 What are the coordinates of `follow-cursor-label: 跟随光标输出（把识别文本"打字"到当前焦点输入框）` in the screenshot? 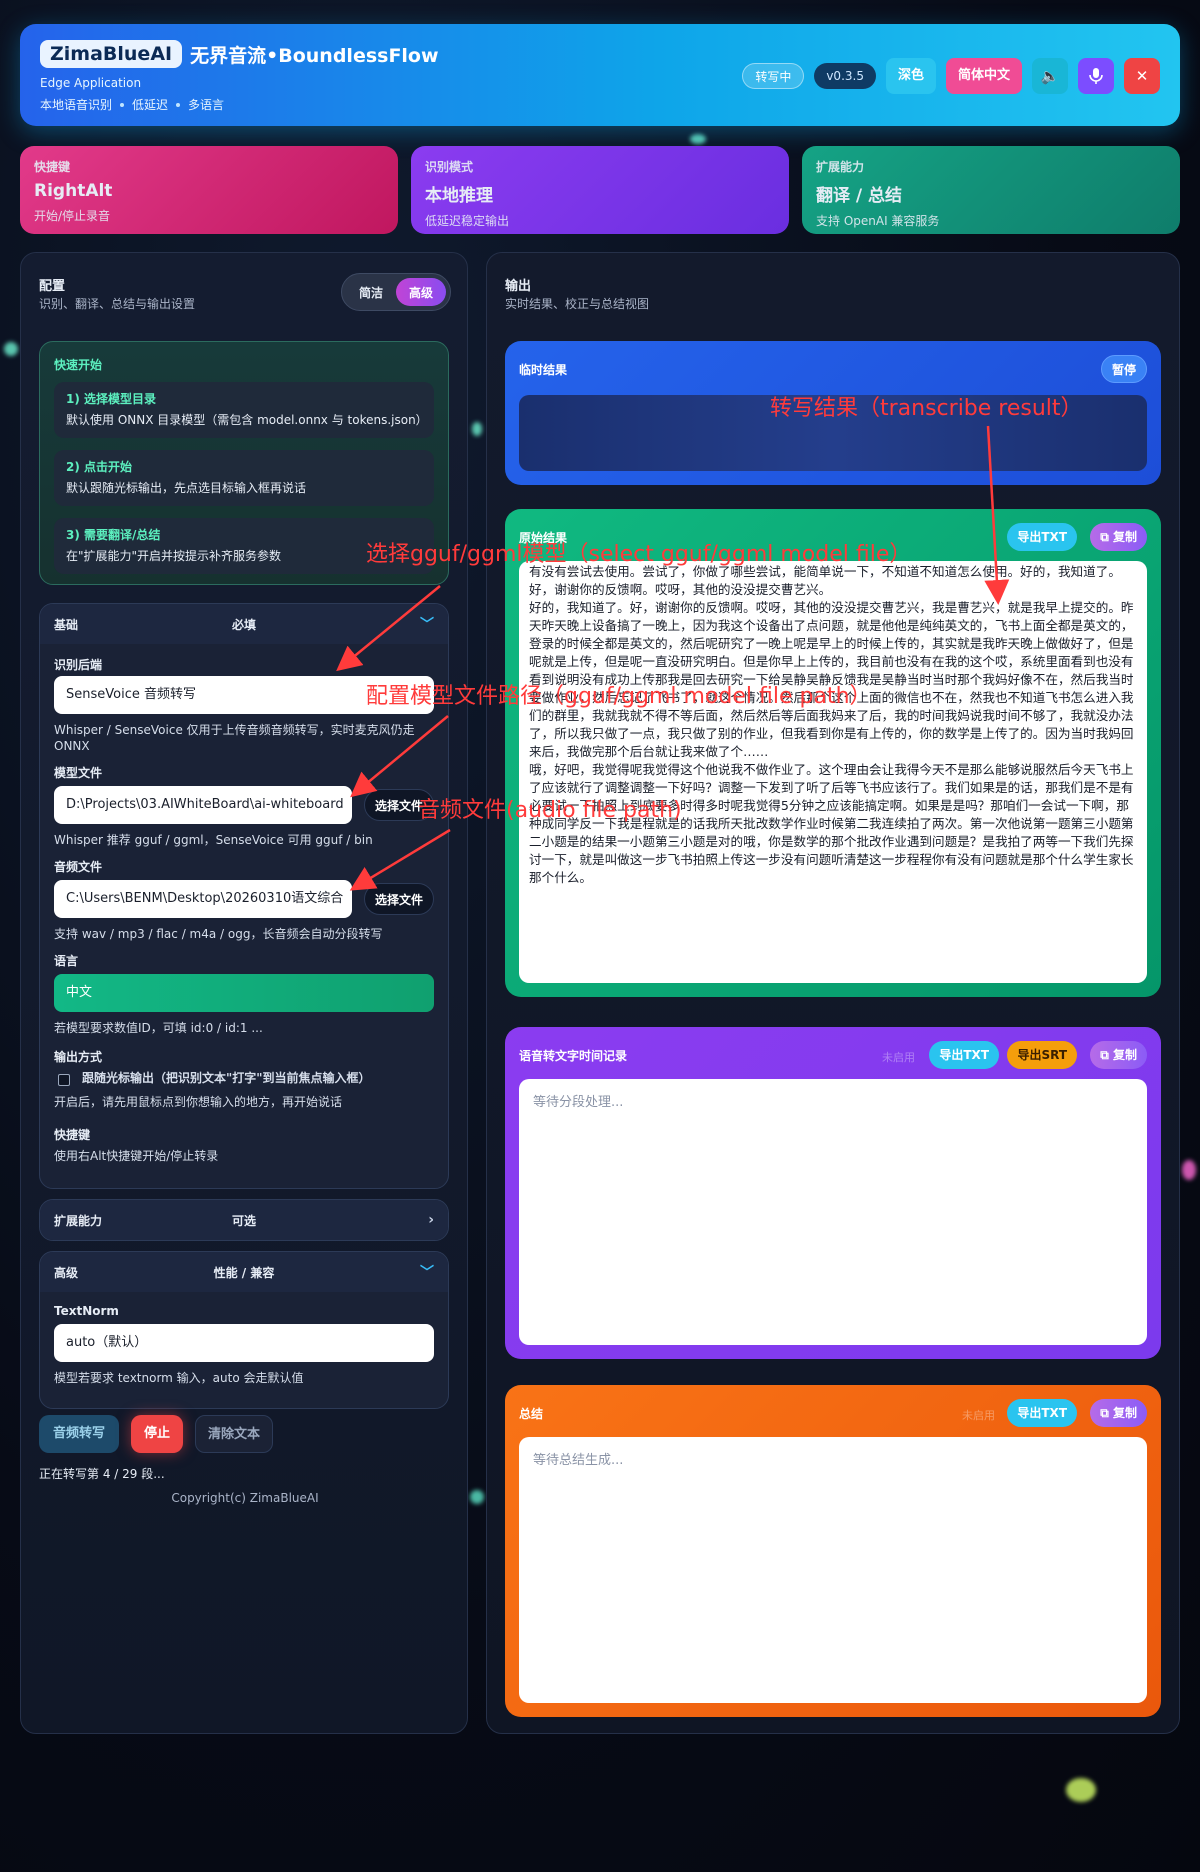 It's located at (226, 1078).